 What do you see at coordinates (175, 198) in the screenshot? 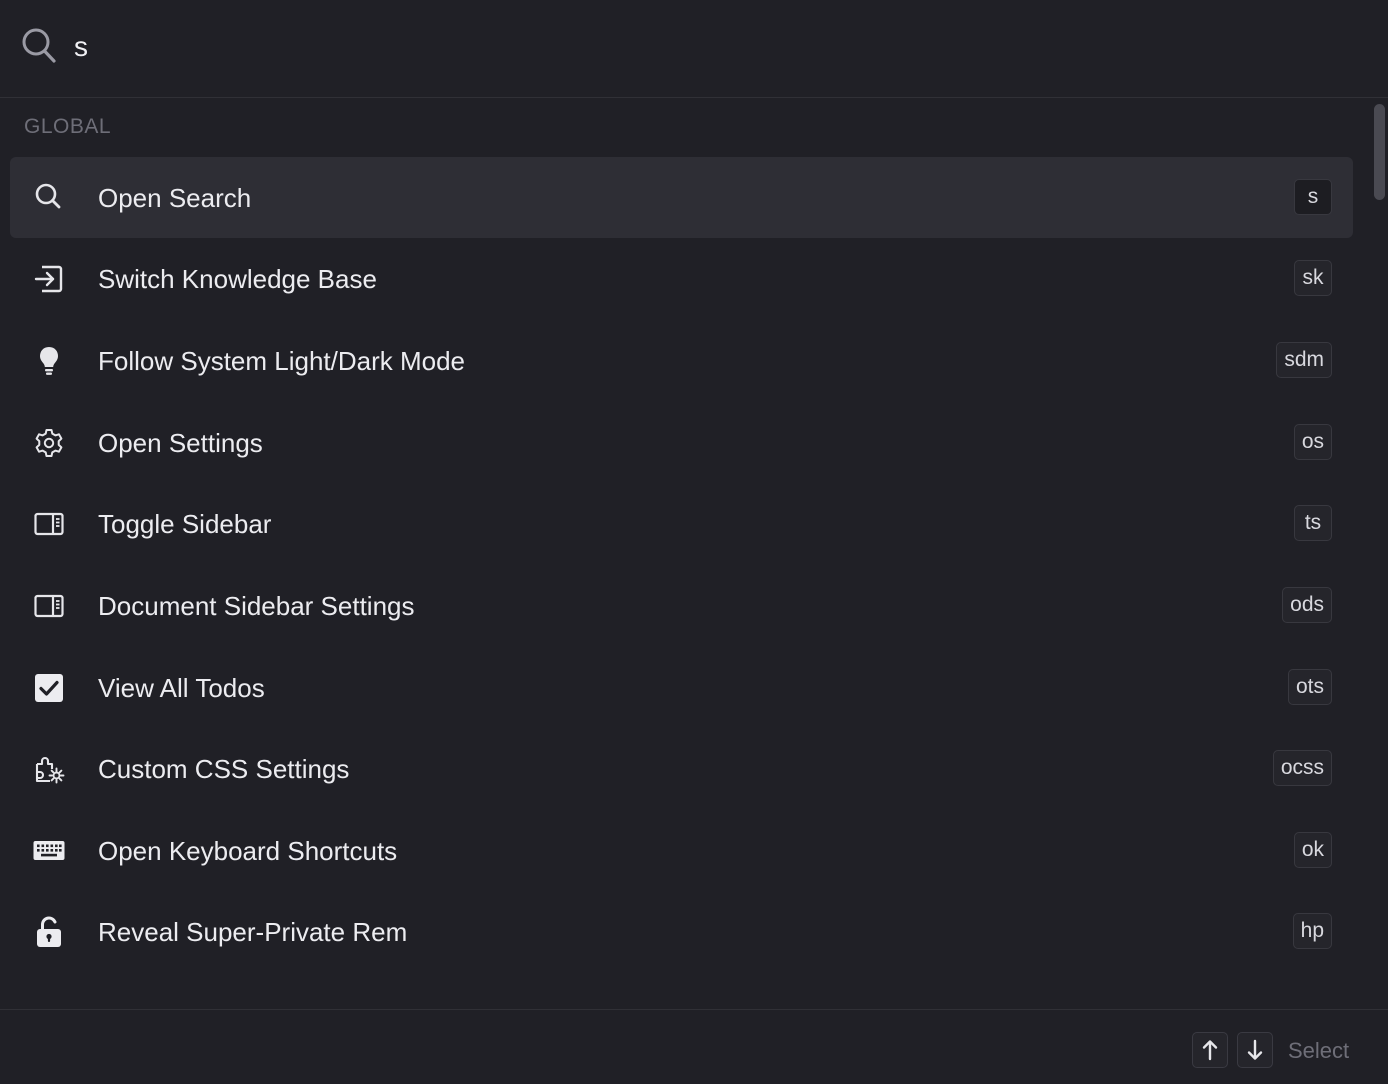
I see `command-label: Open Search` at bounding box center [175, 198].